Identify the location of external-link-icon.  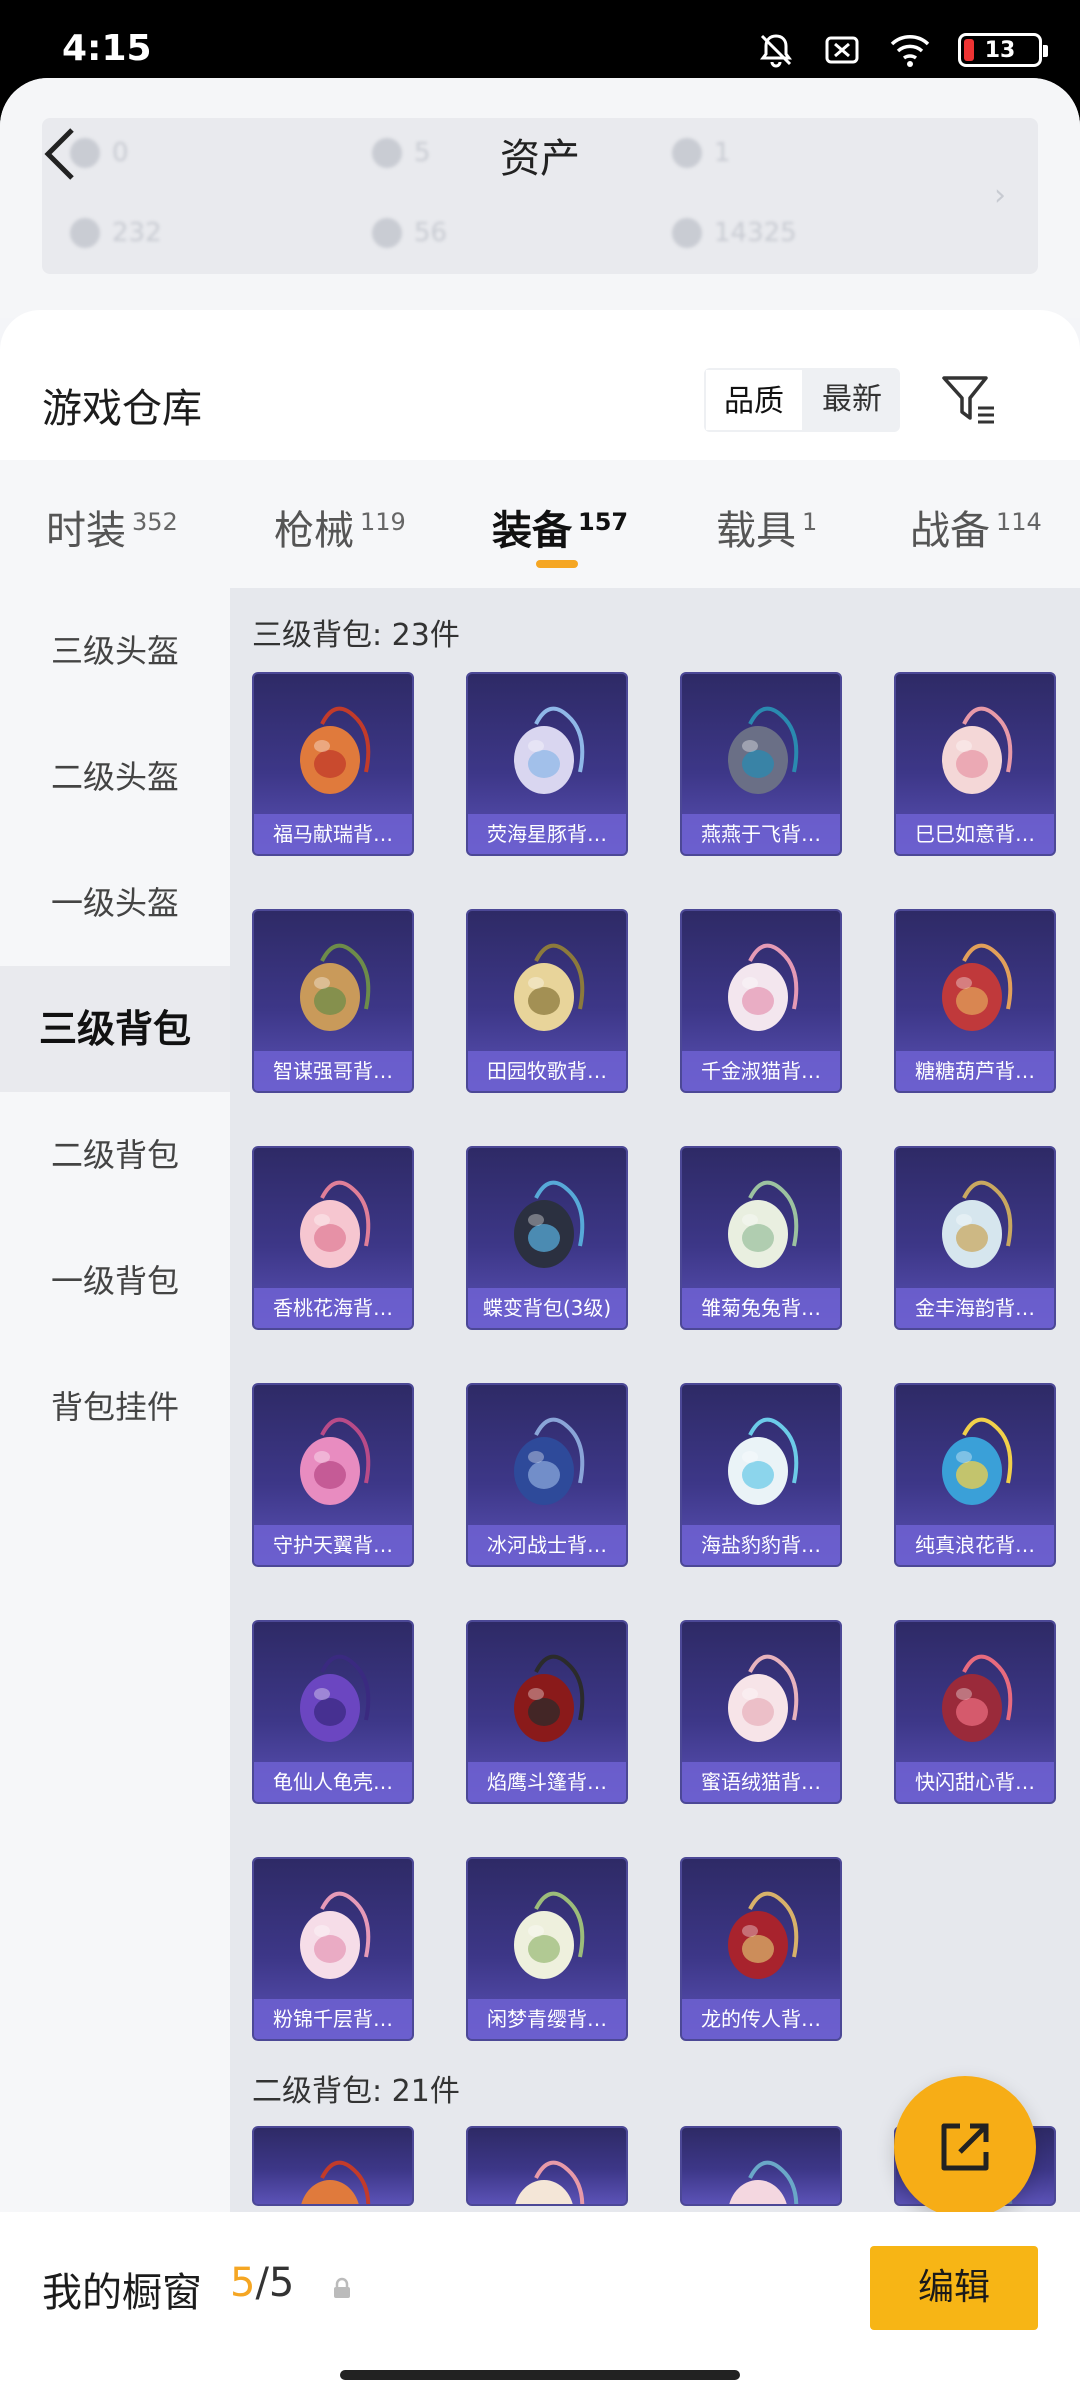
(965, 2147).